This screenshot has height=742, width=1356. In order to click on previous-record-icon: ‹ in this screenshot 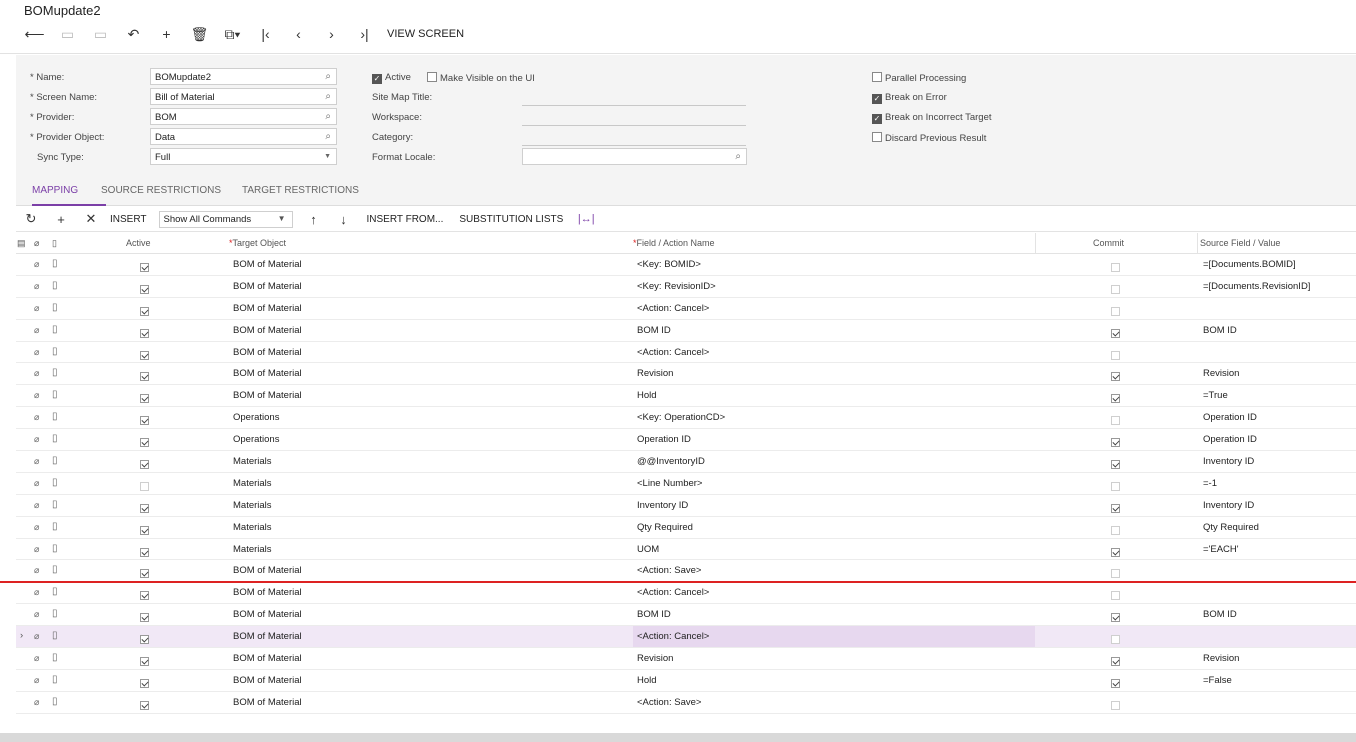, I will do `click(298, 34)`.